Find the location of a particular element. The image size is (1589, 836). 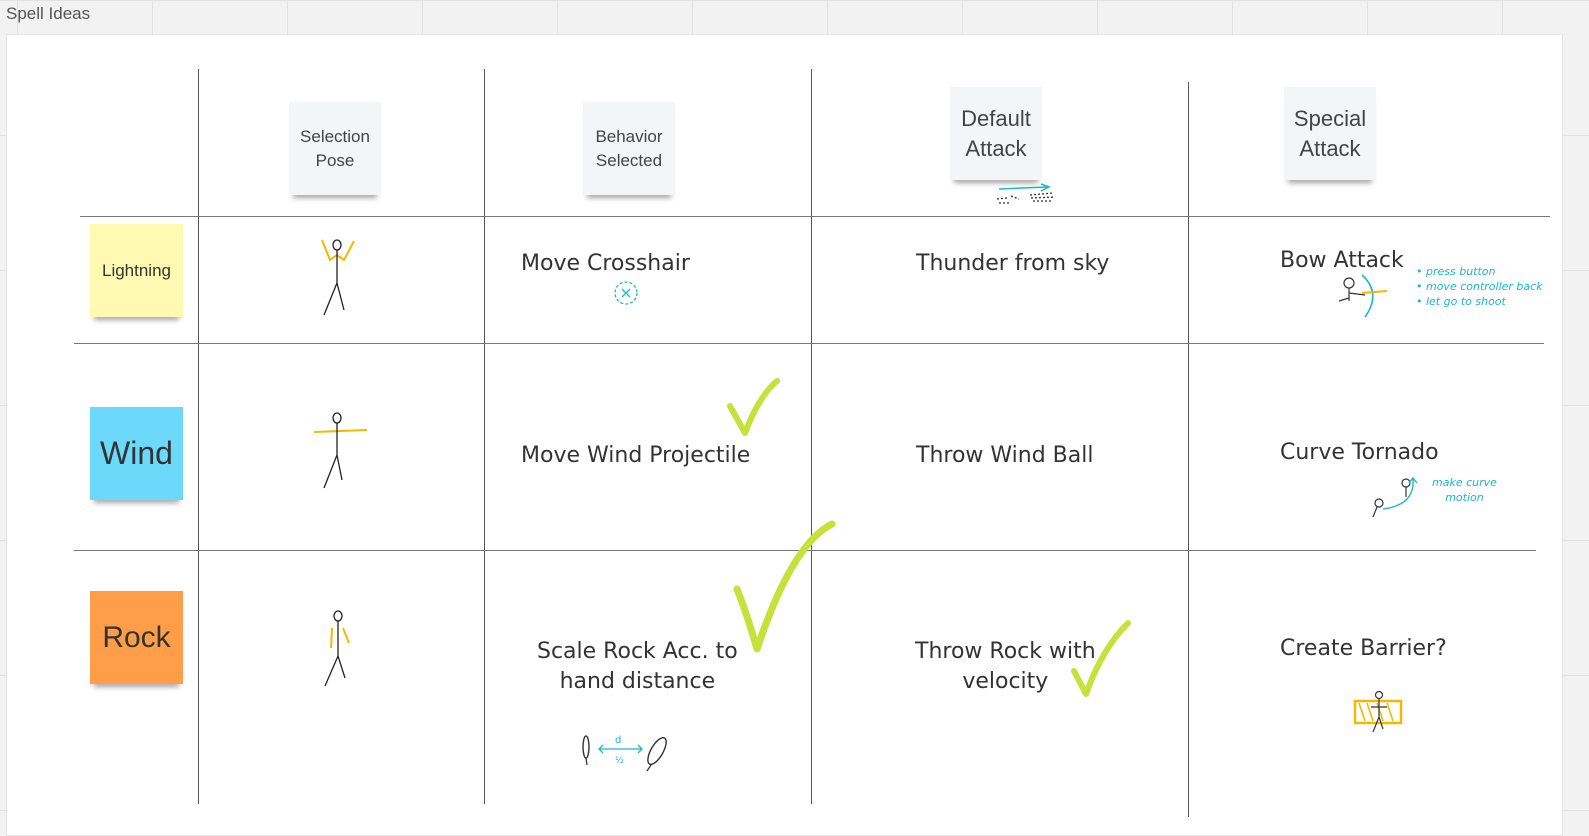

curve-motion-icon is located at coordinates (1402, 497).